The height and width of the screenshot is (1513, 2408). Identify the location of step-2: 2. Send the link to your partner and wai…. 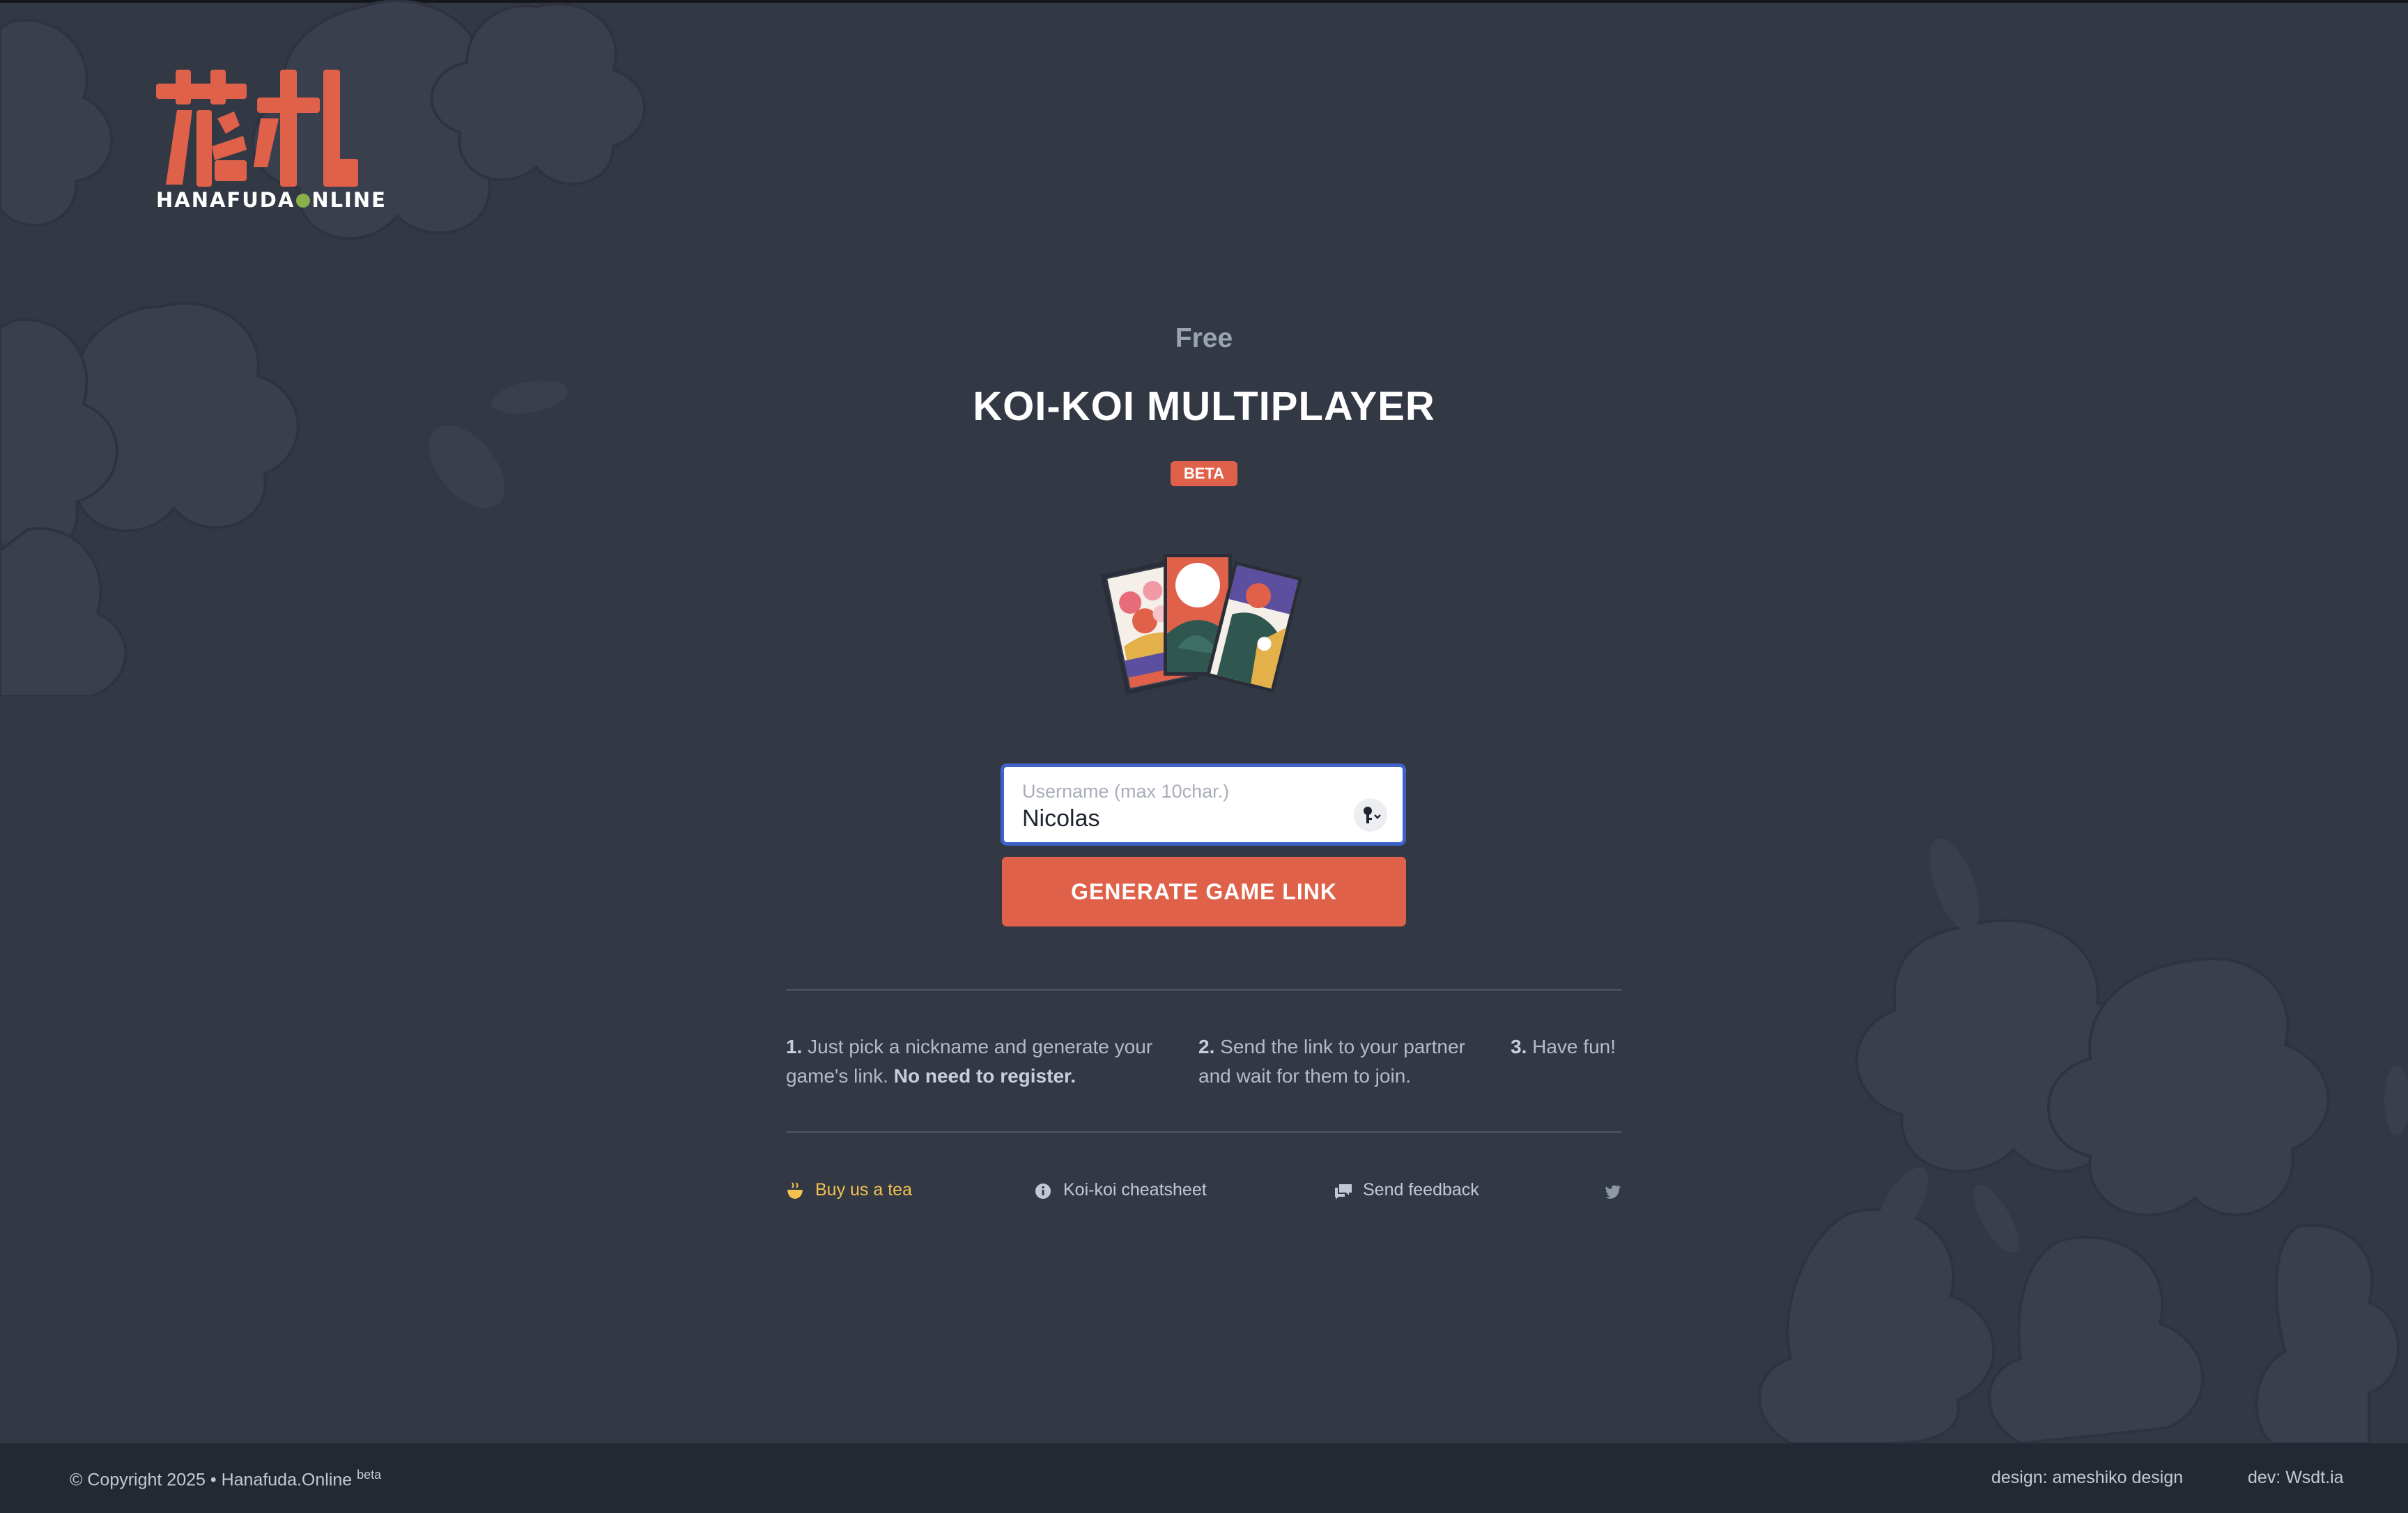
(1345, 1061).